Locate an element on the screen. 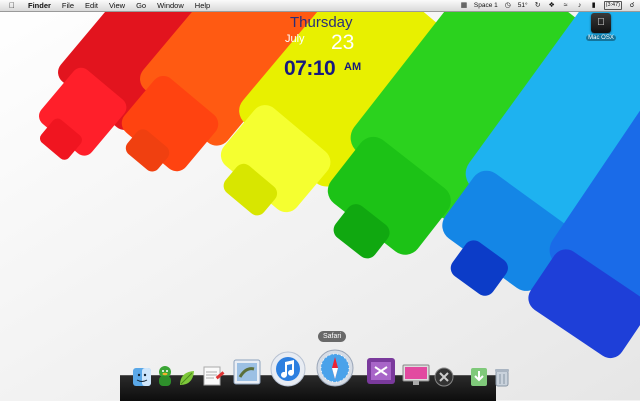  clock-widget: Thursday July 23 07:10 AM is located at coordinates (330, 47).